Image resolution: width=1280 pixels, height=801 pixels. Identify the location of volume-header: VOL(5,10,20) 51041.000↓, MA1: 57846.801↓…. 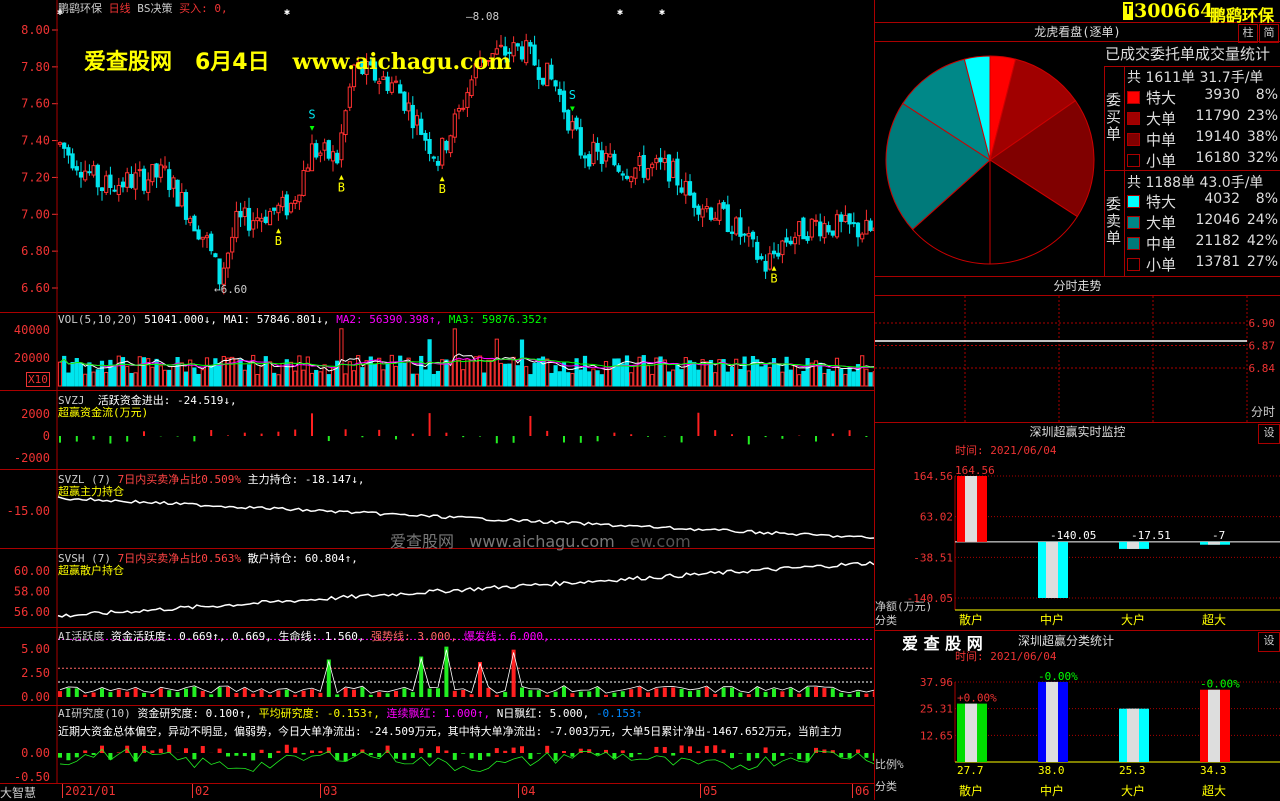
(303, 319).